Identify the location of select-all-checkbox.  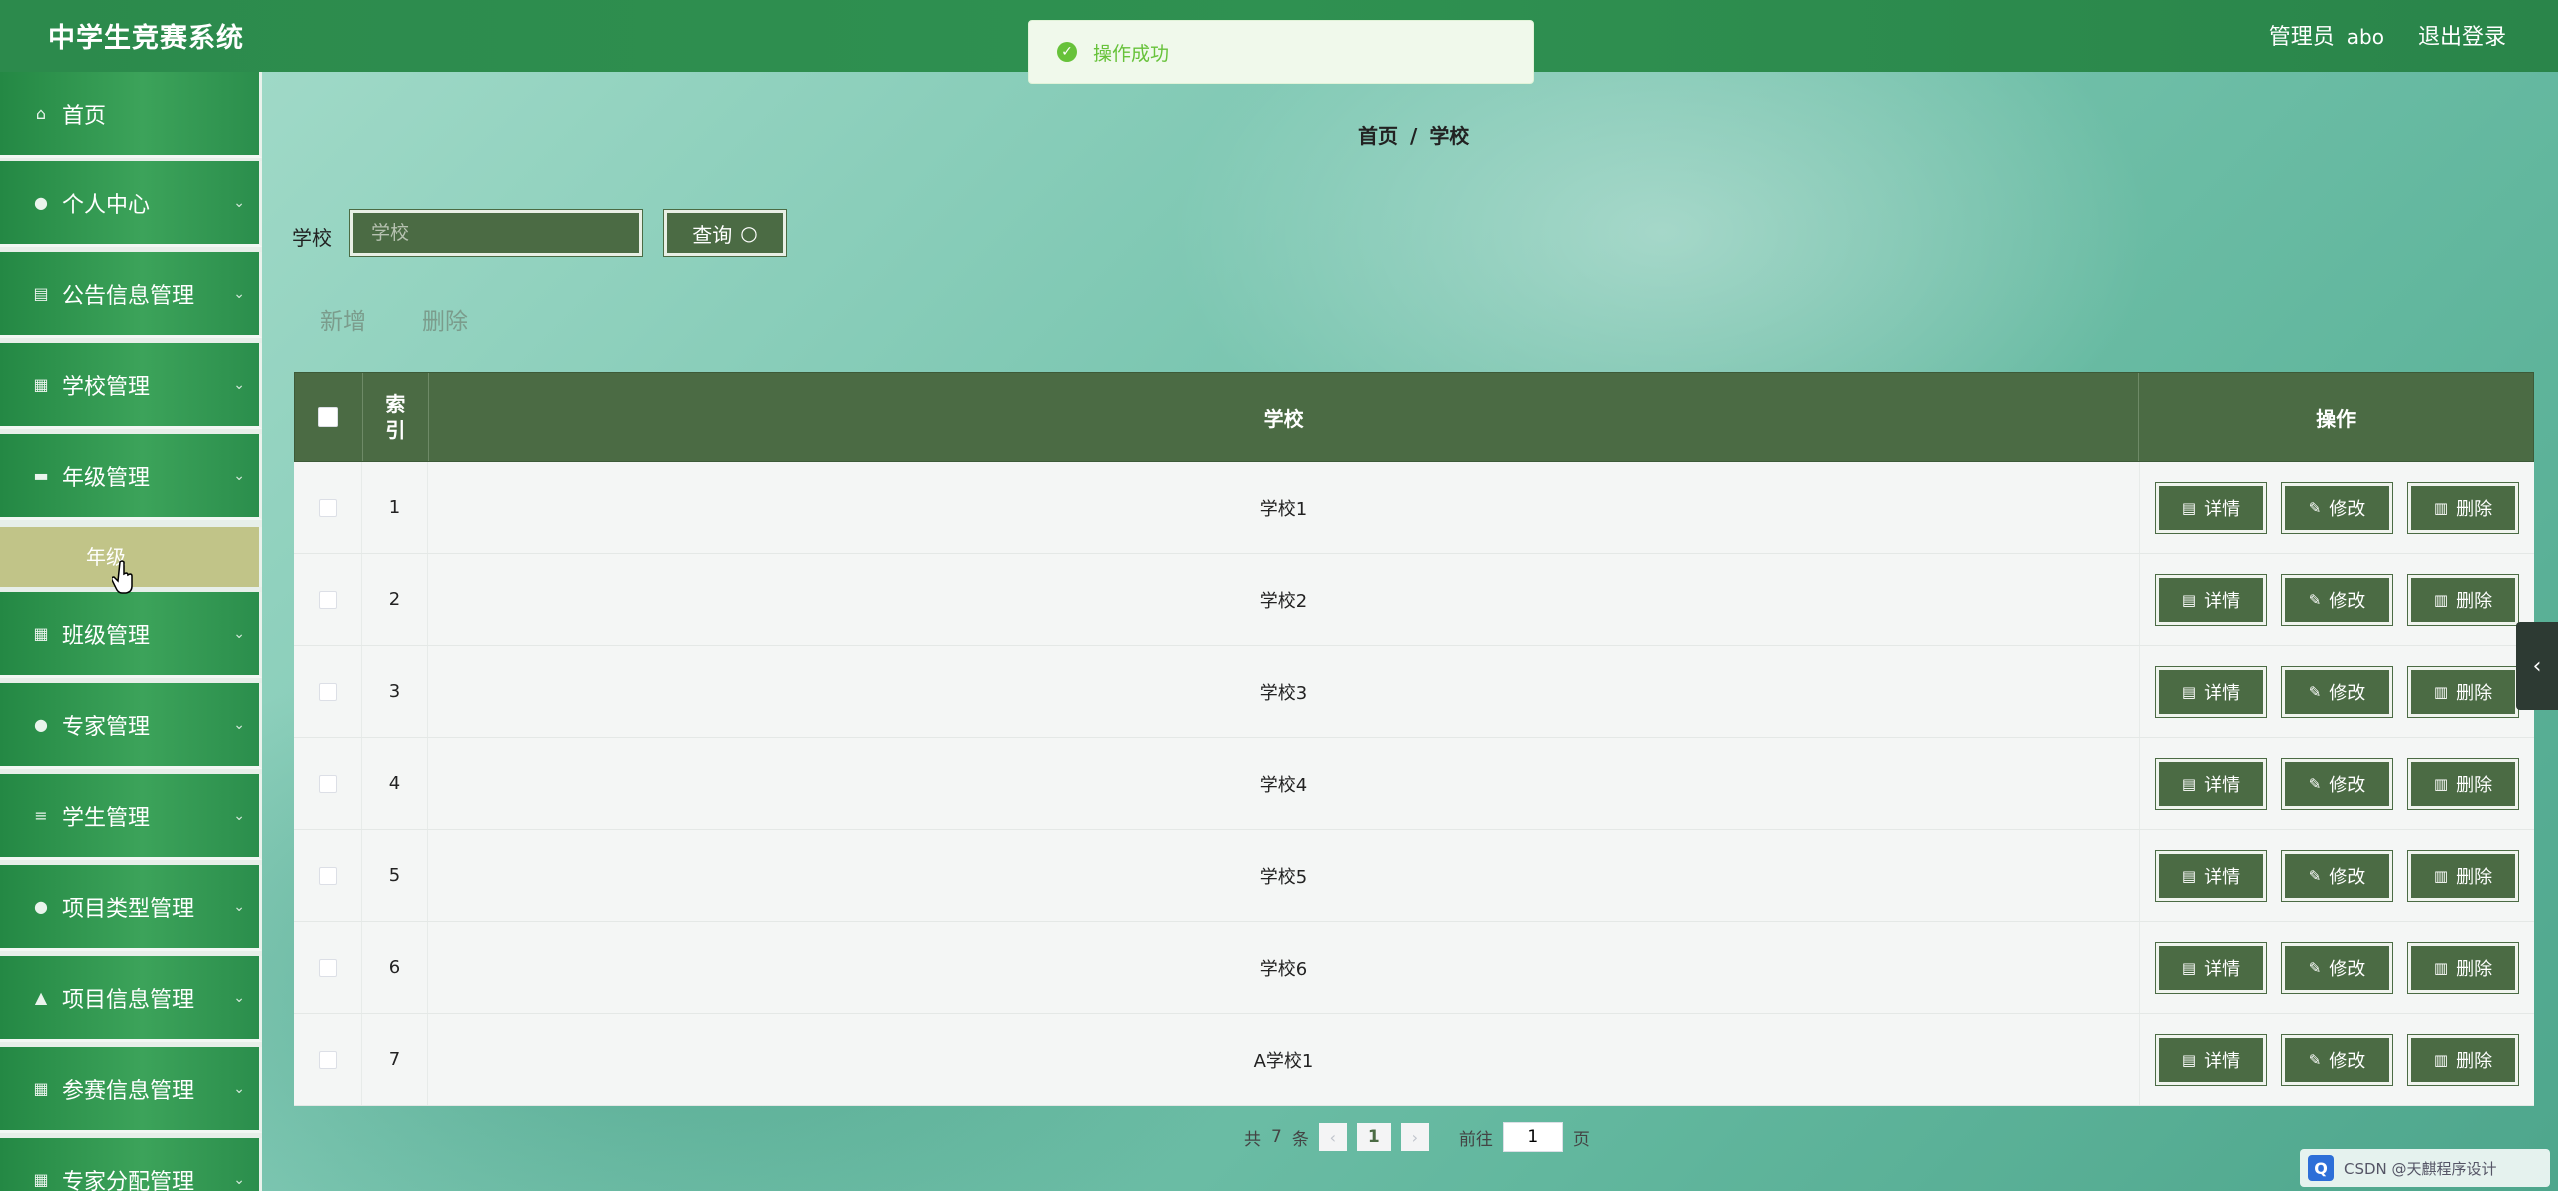
(328, 417).